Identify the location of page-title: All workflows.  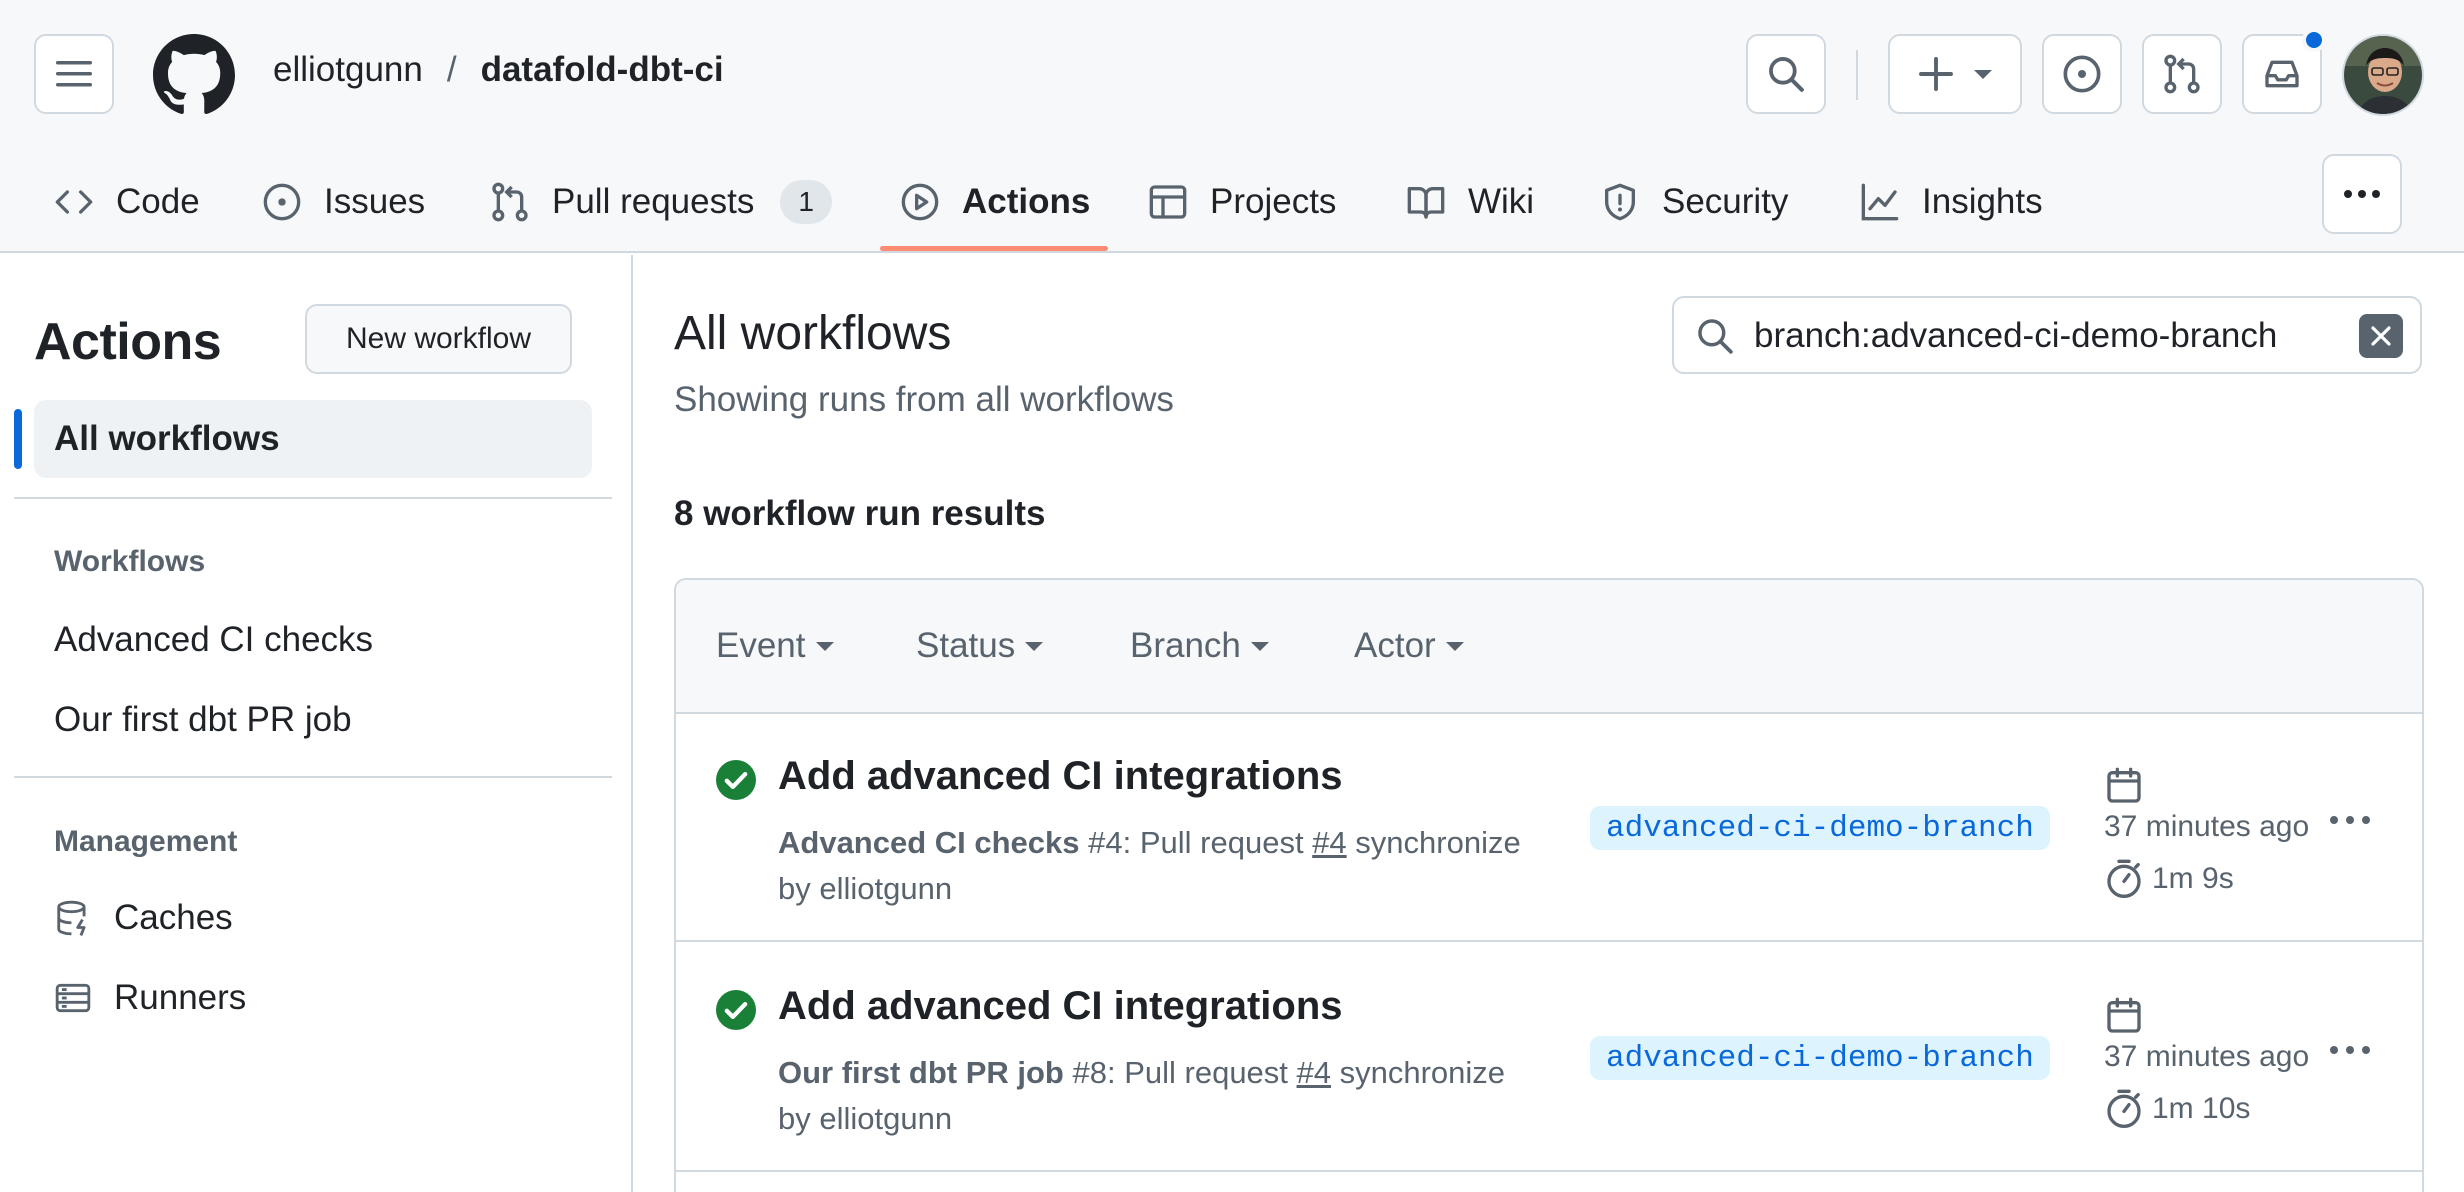
(813, 333).